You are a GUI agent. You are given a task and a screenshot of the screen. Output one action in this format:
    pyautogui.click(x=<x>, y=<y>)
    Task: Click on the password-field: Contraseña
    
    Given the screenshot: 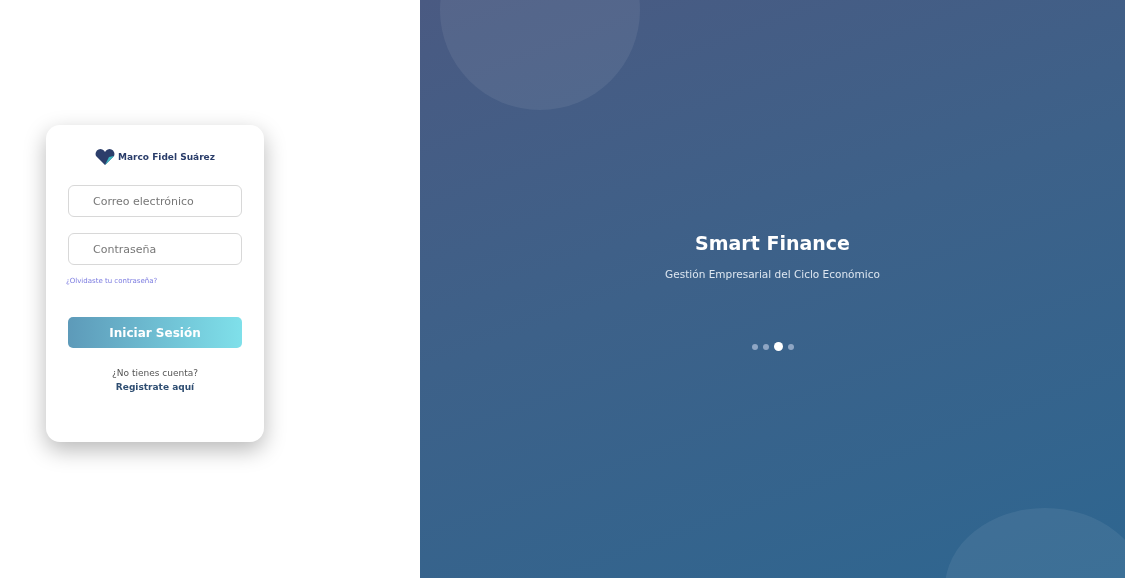 What is the action you would take?
    pyautogui.click(x=155, y=249)
    